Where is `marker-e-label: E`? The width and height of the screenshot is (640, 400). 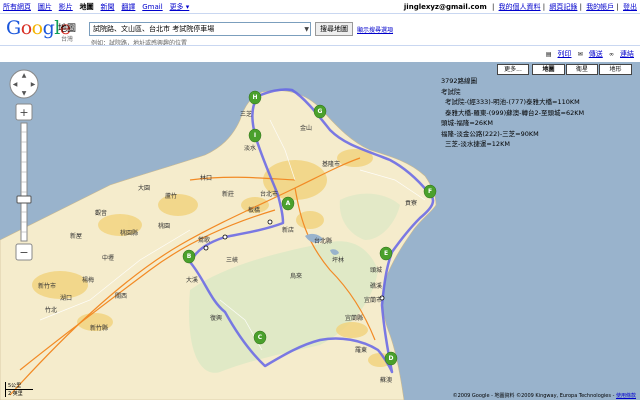
marker-e-label: E is located at coordinates (386, 253).